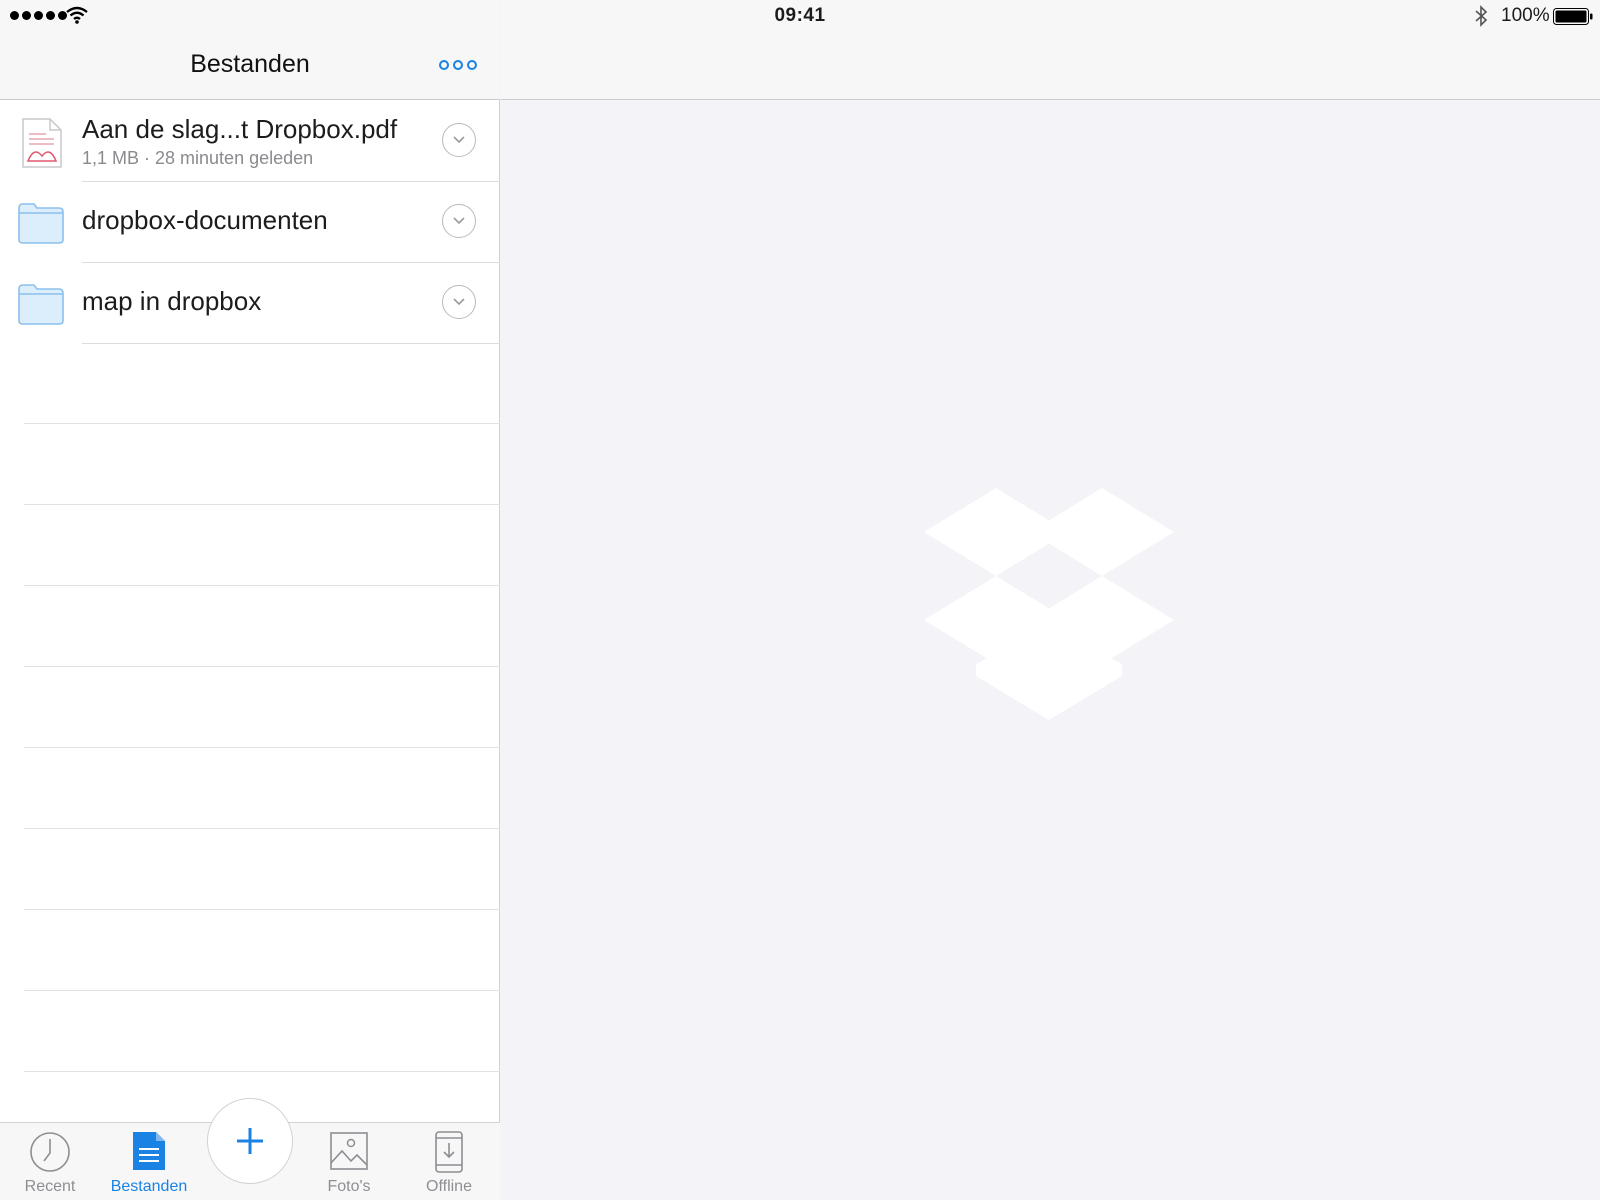  I want to click on status-bar: 09:41 100%, so click(800, 17).